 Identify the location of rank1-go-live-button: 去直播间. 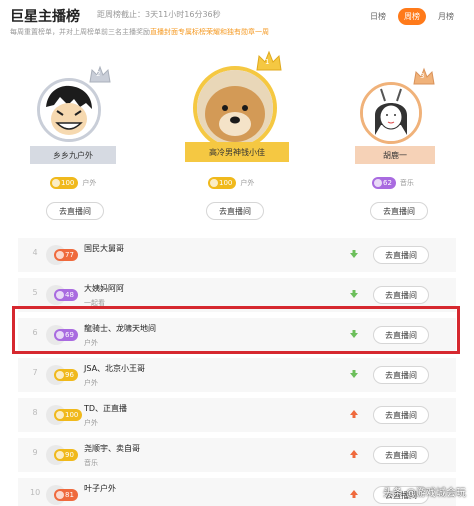
(235, 211).